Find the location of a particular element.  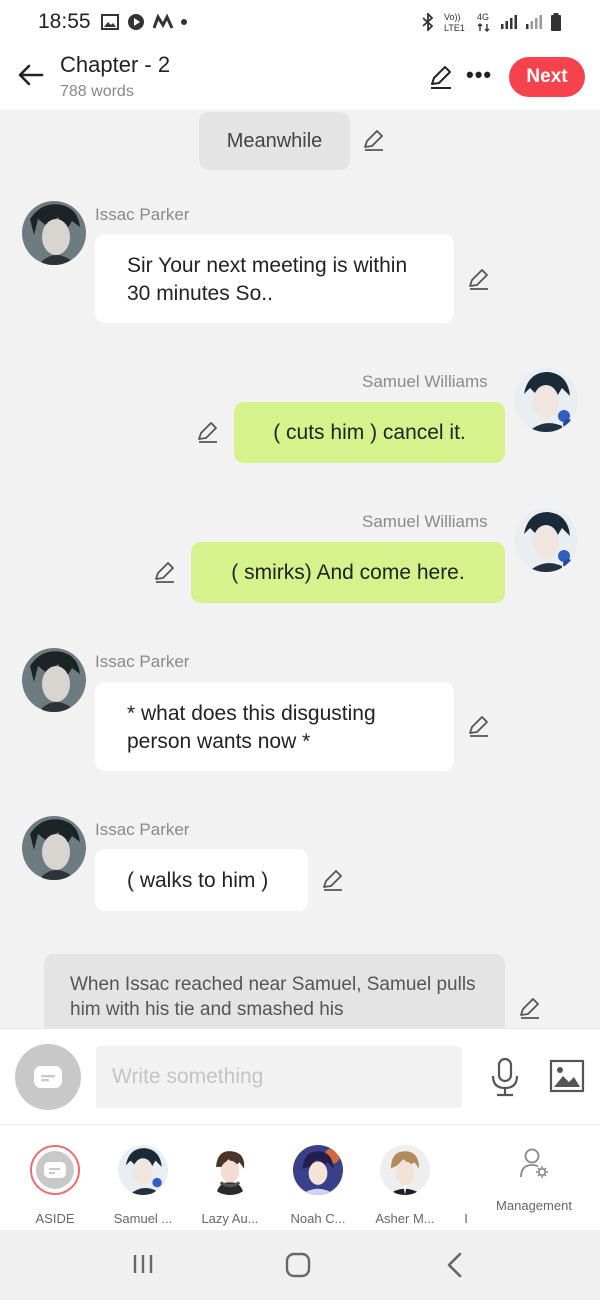

title-block: Chapter - 2 788 words is located at coordinates (115, 76).